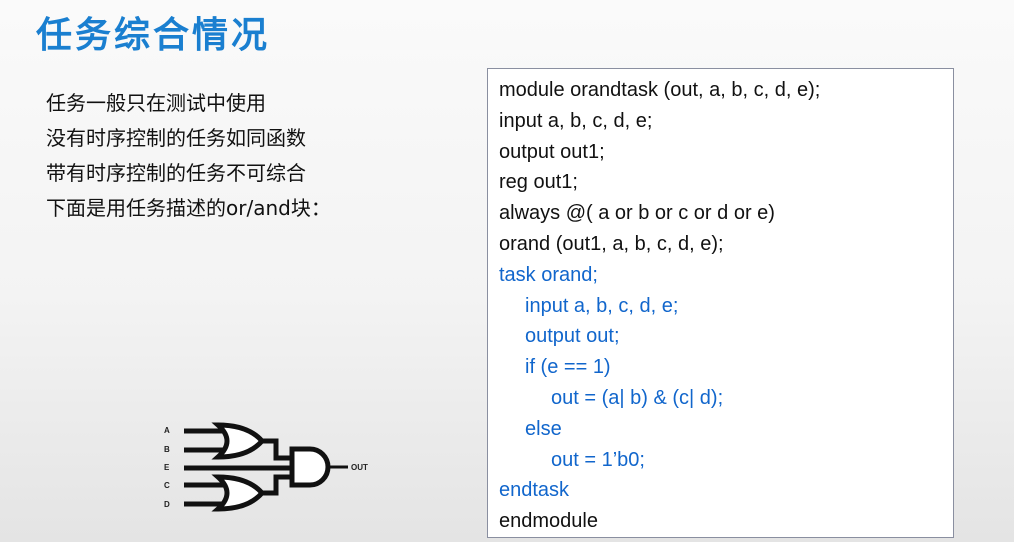 This screenshot has height=542, width=1014. Describe the element at coordinates (167, 430) in the screenshot. I see `input-label-a: A` at that location.